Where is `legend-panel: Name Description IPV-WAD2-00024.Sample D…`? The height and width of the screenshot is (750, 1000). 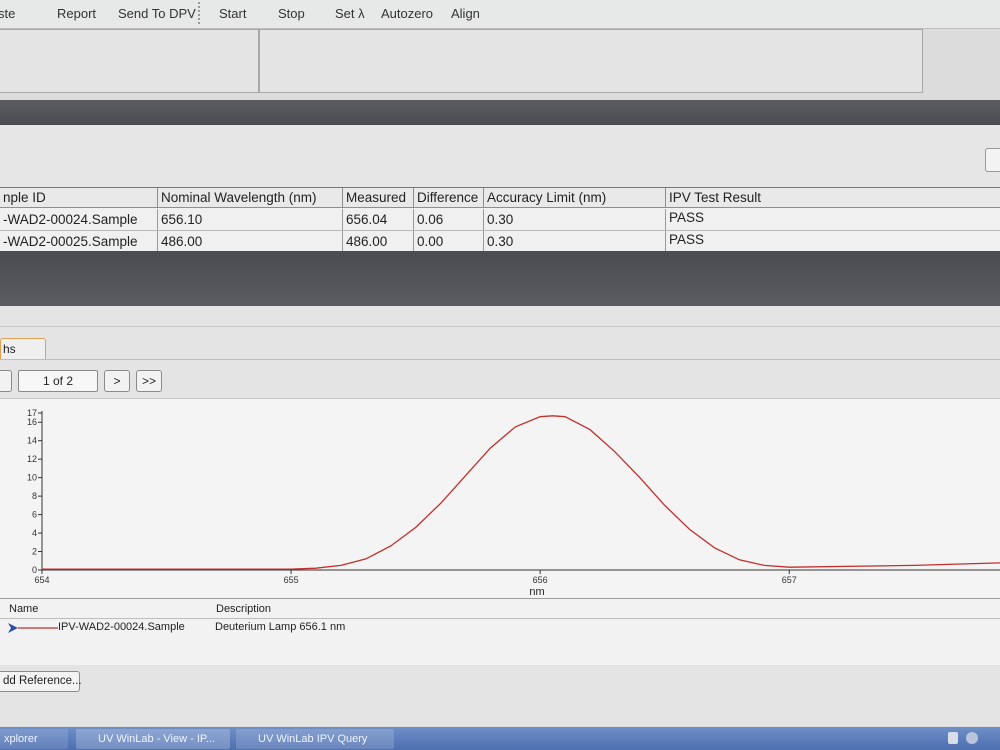 legend-panel: Name Description IPV-WAD2-00024.Sample D… is located at coordinates (500, 631).